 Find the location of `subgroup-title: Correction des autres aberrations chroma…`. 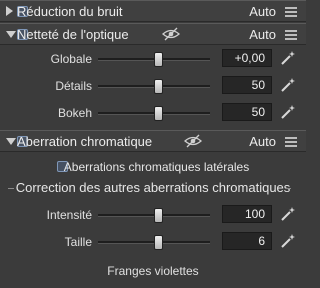

subgroup-title: Correction des autres aberrations chroma… is located at coordinates (153, 187).